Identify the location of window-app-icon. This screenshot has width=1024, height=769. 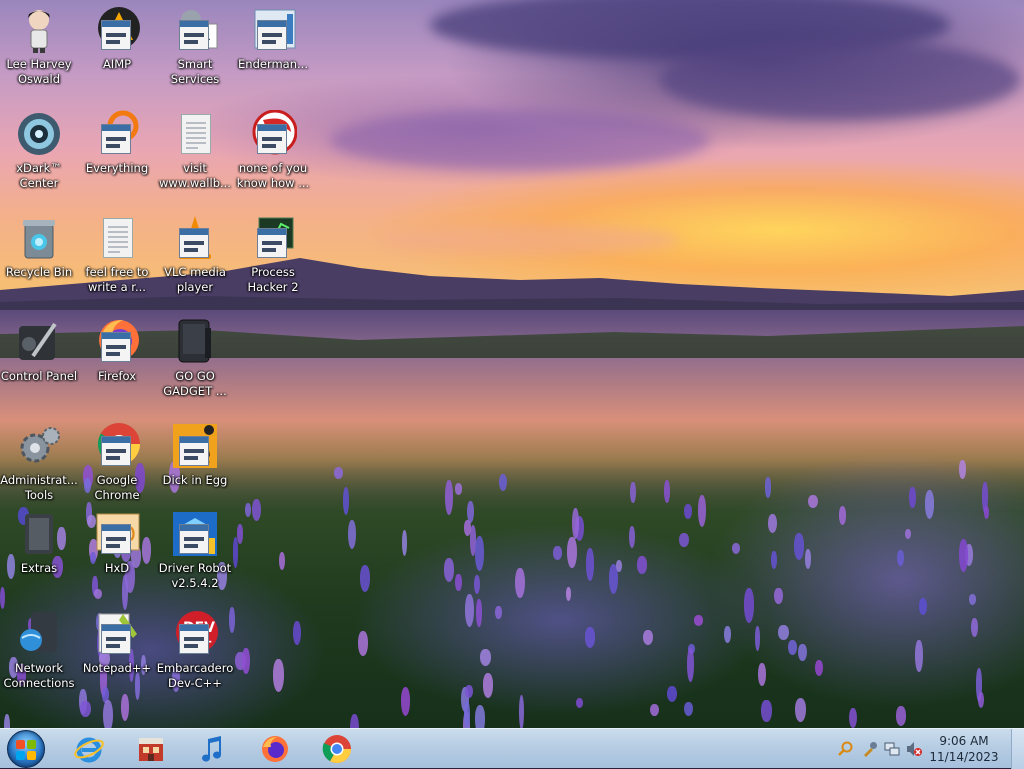
(273, 30).